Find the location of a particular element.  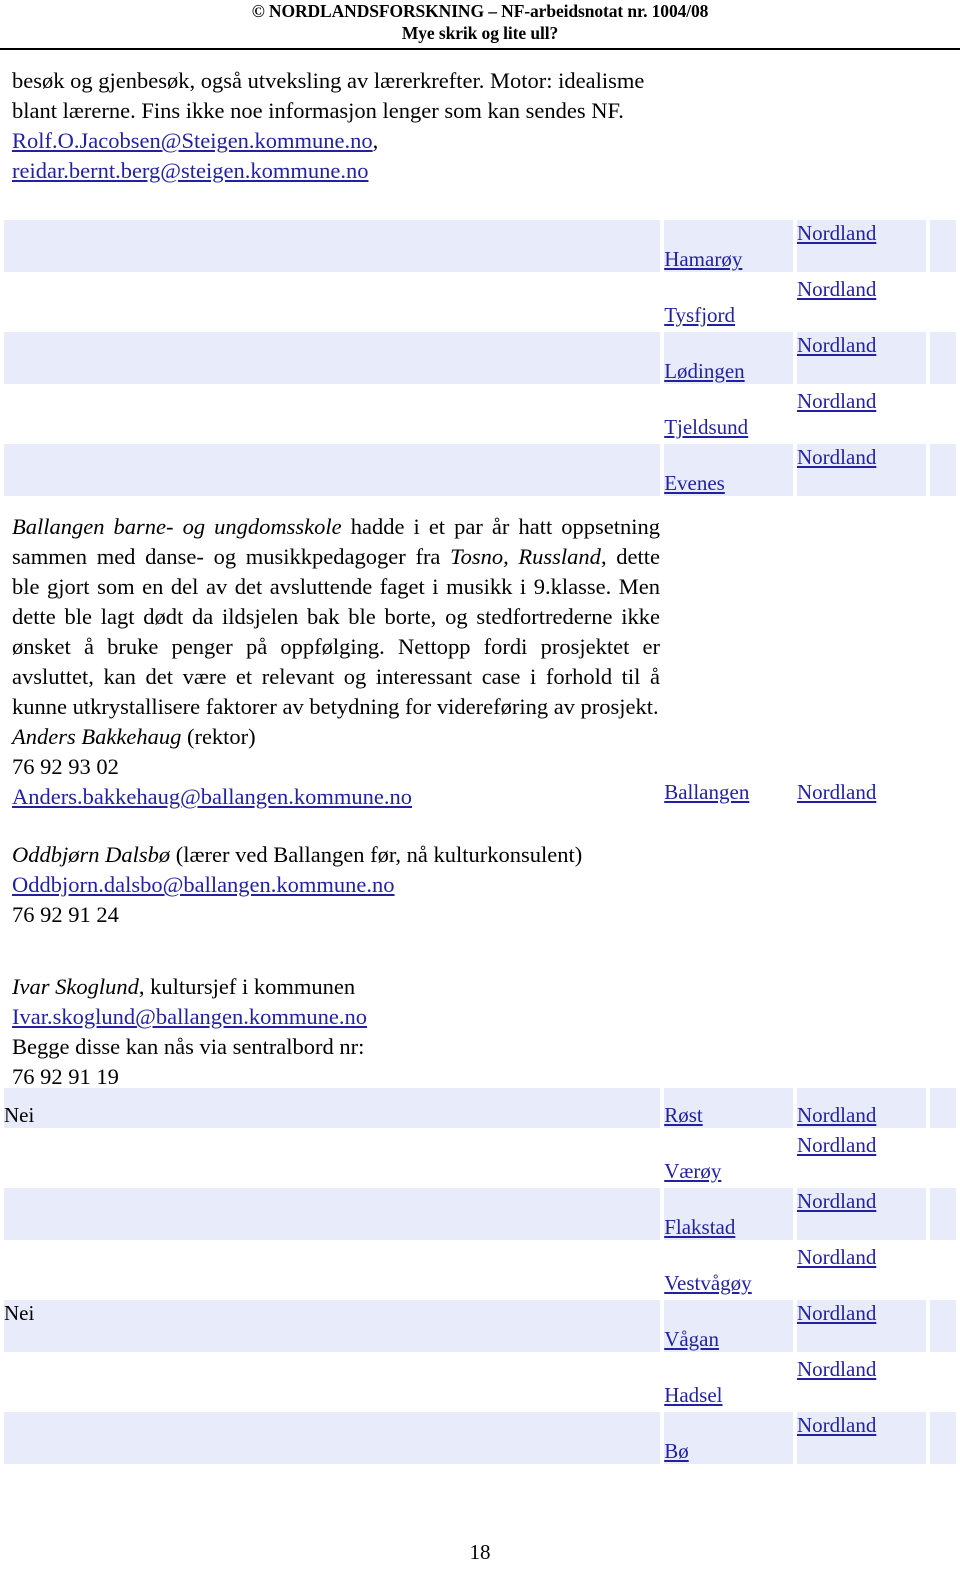

table-row: Værøy Nordland is located at coordinates (480, 1158).